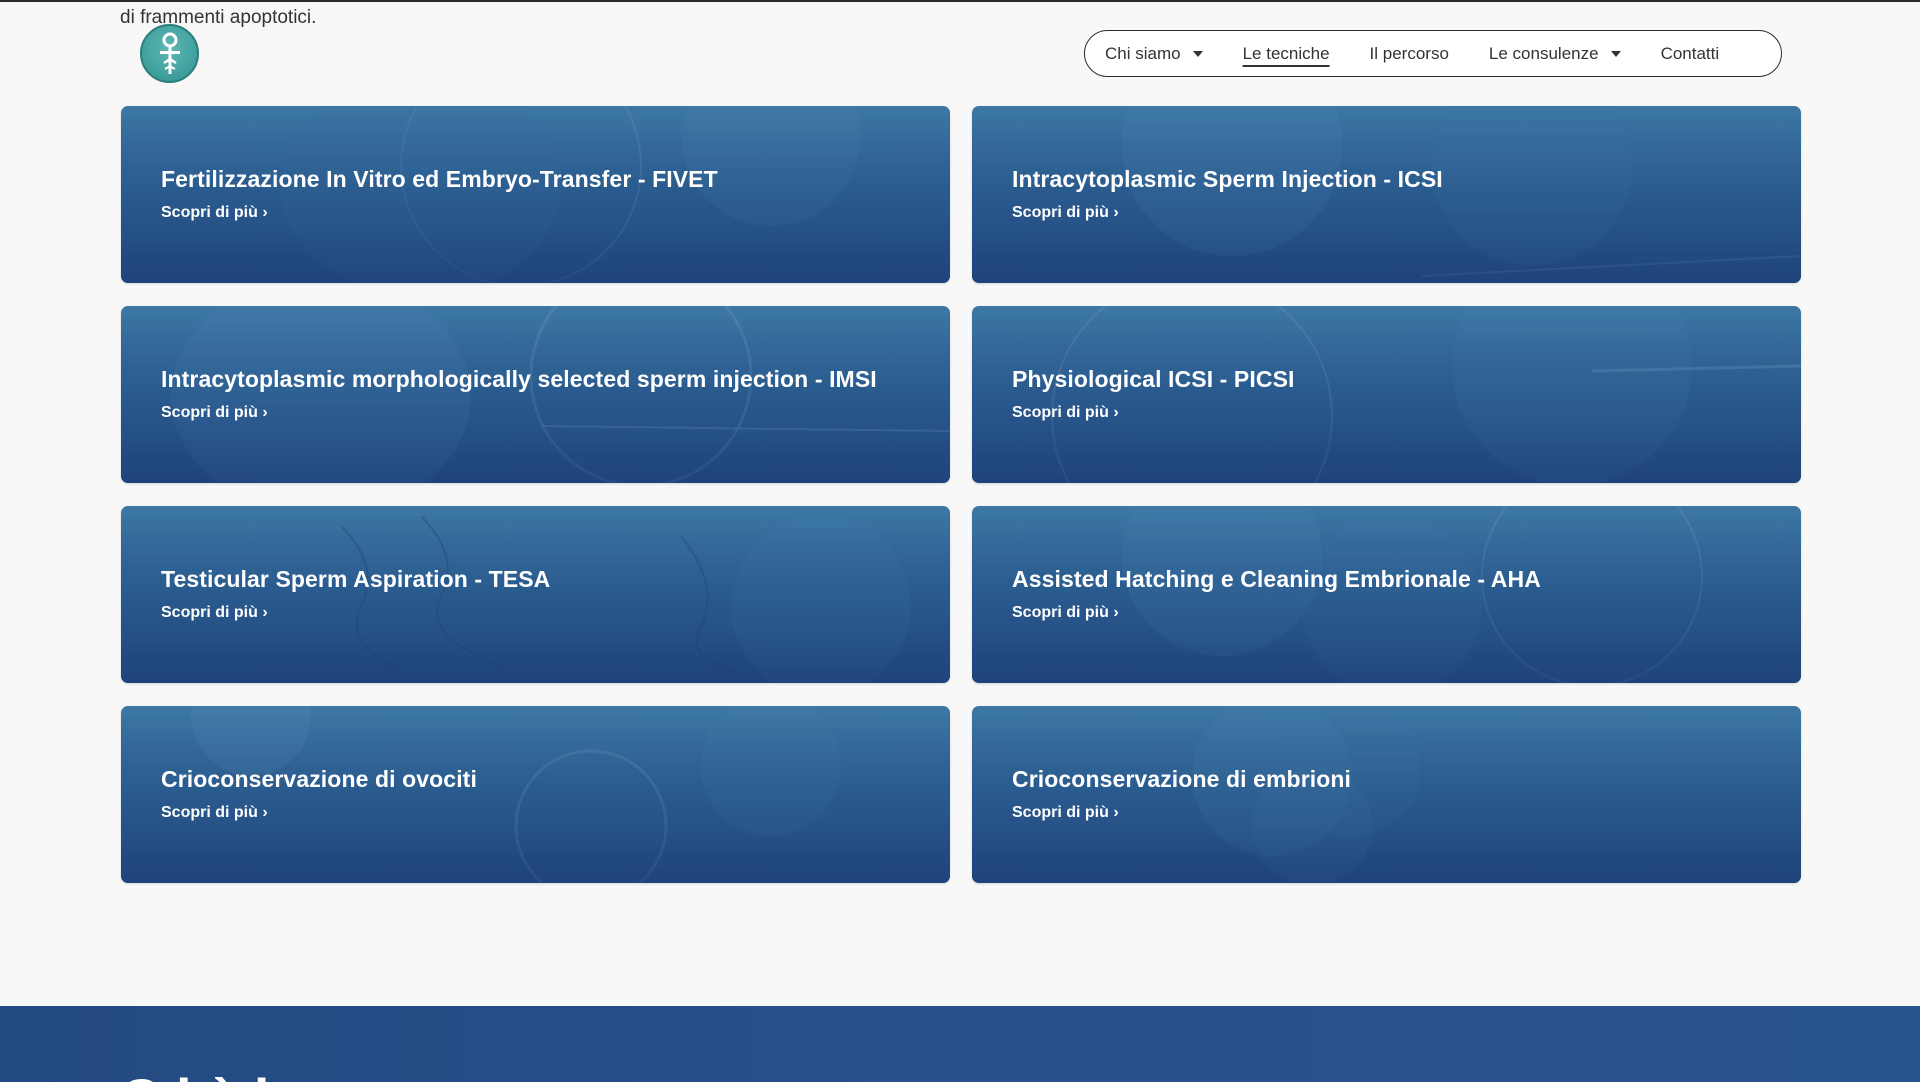  I want to click on card-title: Testicular Sperm Aspiration - TESA, so click(356, 579).